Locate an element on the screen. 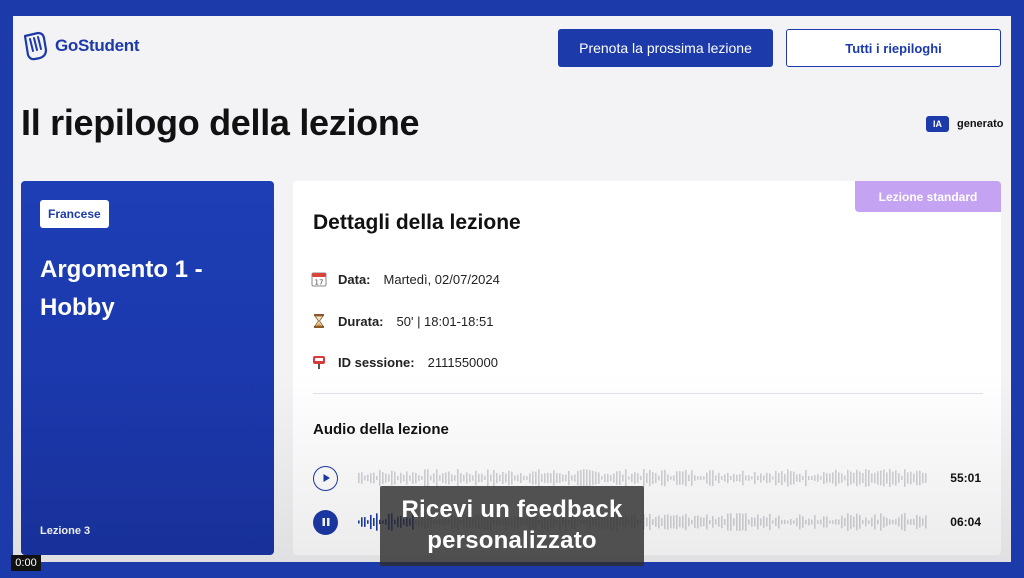 The width and height of the screenshot is (1024, 578). gostudent-logo: GoStudent is located at coordinates (80, 46).